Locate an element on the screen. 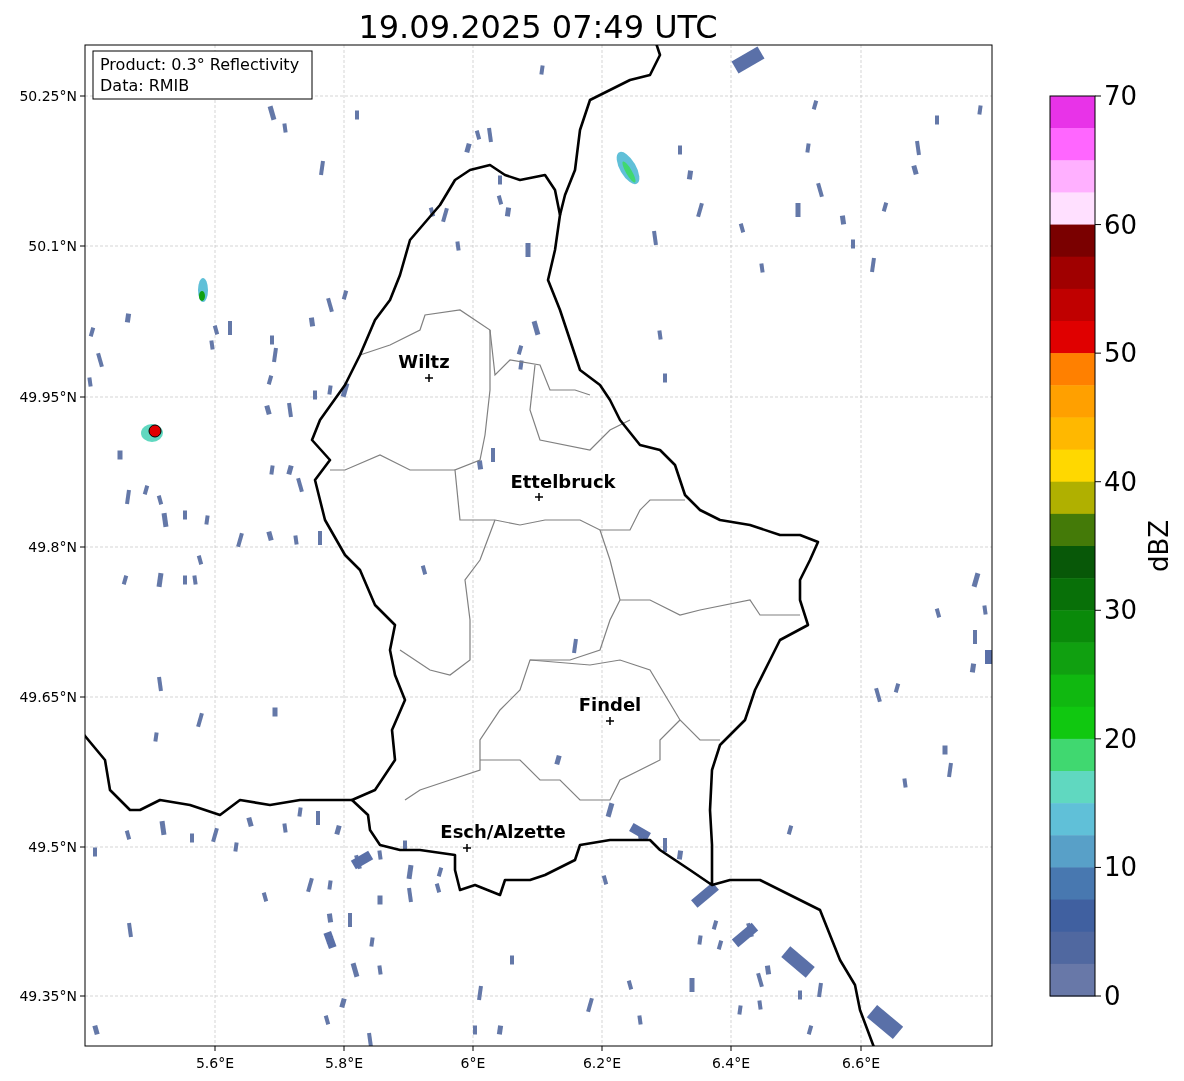 Image resolution: width=1184 pixels, height=1081 pixels. colorbar-tick-label: 0 is located at coordinates (1112, 996).